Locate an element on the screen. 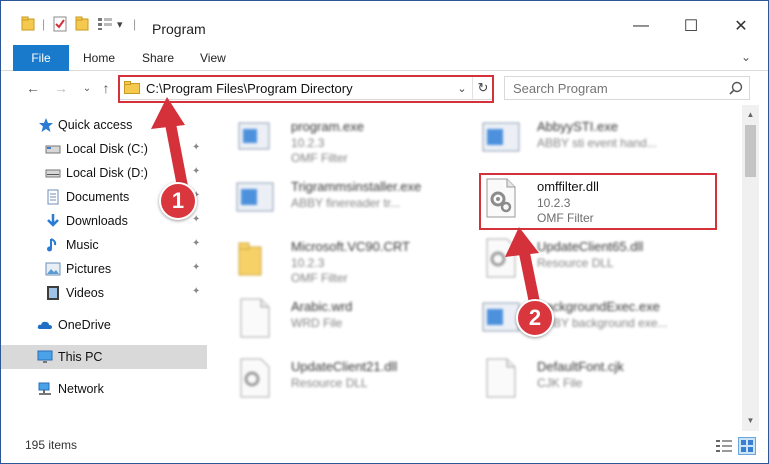  title-bar: | ▾ | Program — ☐ ✕ is located at coordinates (384, 23).